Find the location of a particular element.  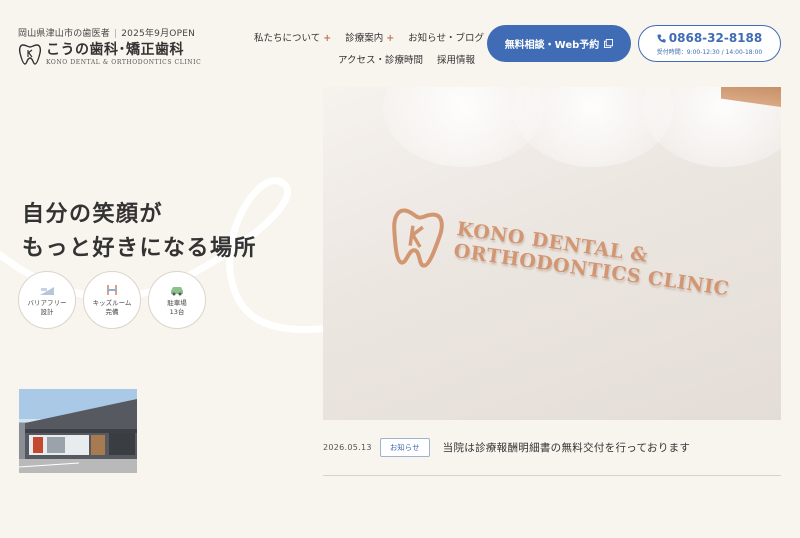

feature-badges: バリアフリー 設計 キッズルーム 完備 駐車場 13台 is located at coordinates (112, 300).